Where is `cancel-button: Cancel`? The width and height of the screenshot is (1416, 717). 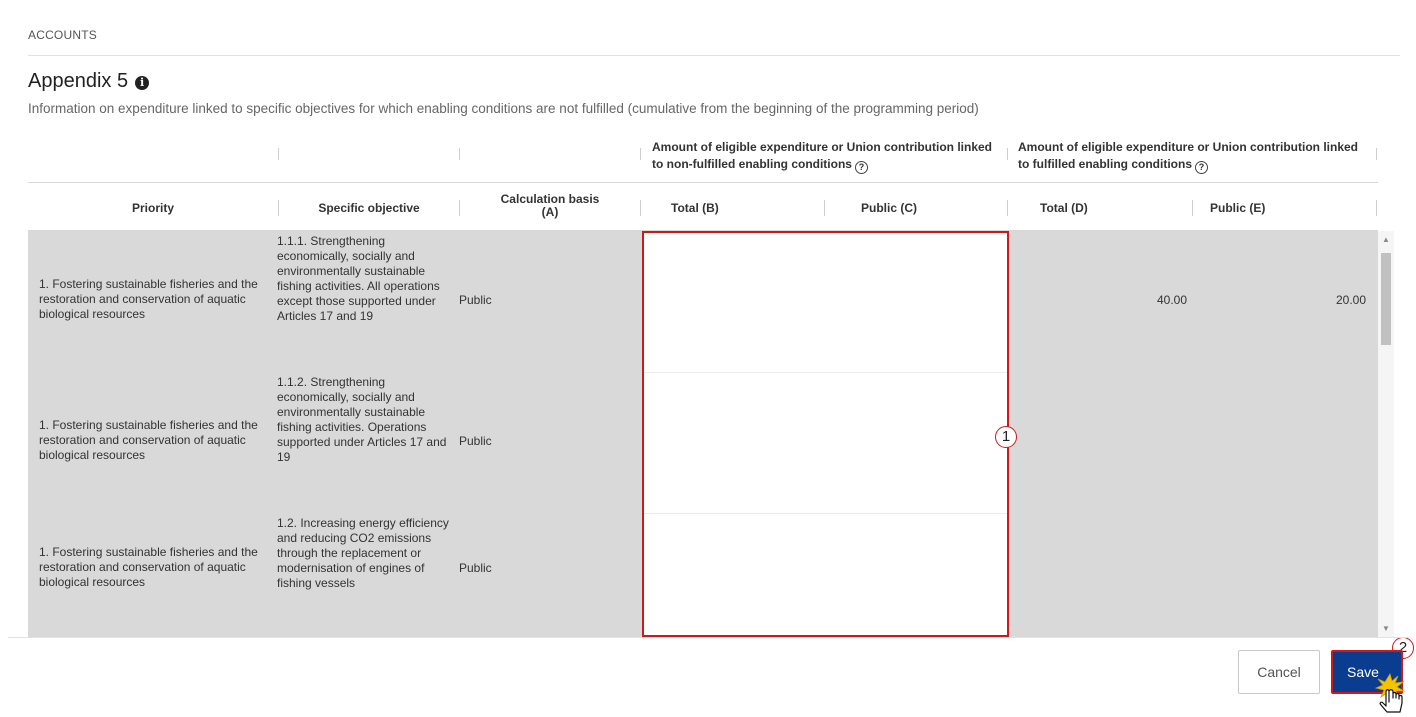
cancel-button: Cancel is located at coordinates (1279, 672).